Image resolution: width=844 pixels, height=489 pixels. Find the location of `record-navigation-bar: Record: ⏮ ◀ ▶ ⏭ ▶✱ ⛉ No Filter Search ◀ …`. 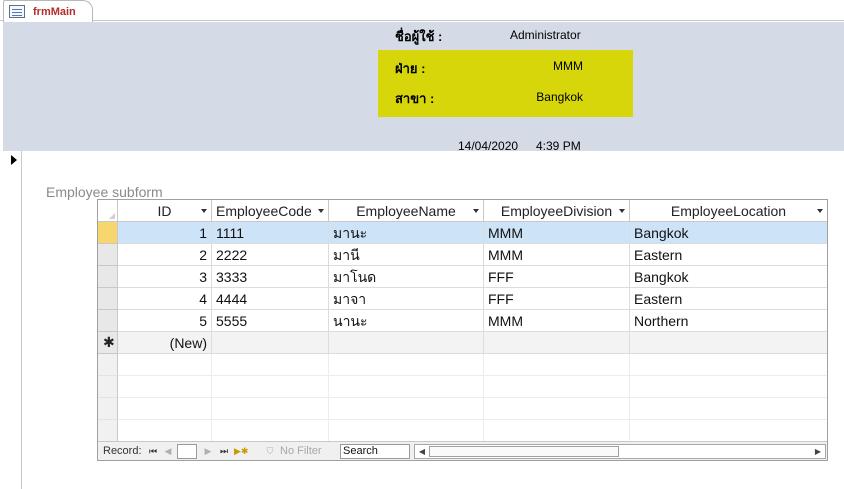

record-navigation-bar: Record: ⏮ ◀ ▶ ⏭ ▶✱ ⛉ No Filter Search ◀ … is located at coordinates (462, 450).